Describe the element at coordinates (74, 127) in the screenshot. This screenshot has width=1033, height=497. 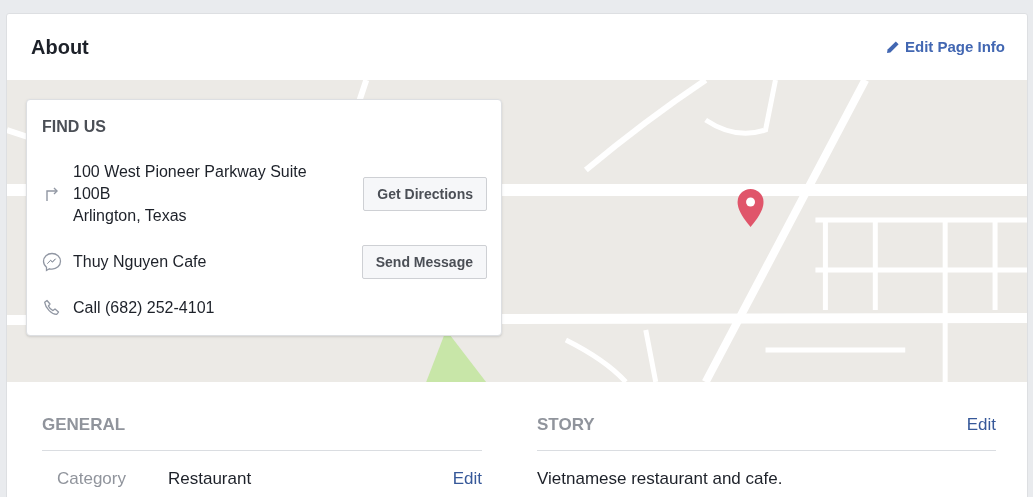
I see `find-us-title: FIND US` at that location.